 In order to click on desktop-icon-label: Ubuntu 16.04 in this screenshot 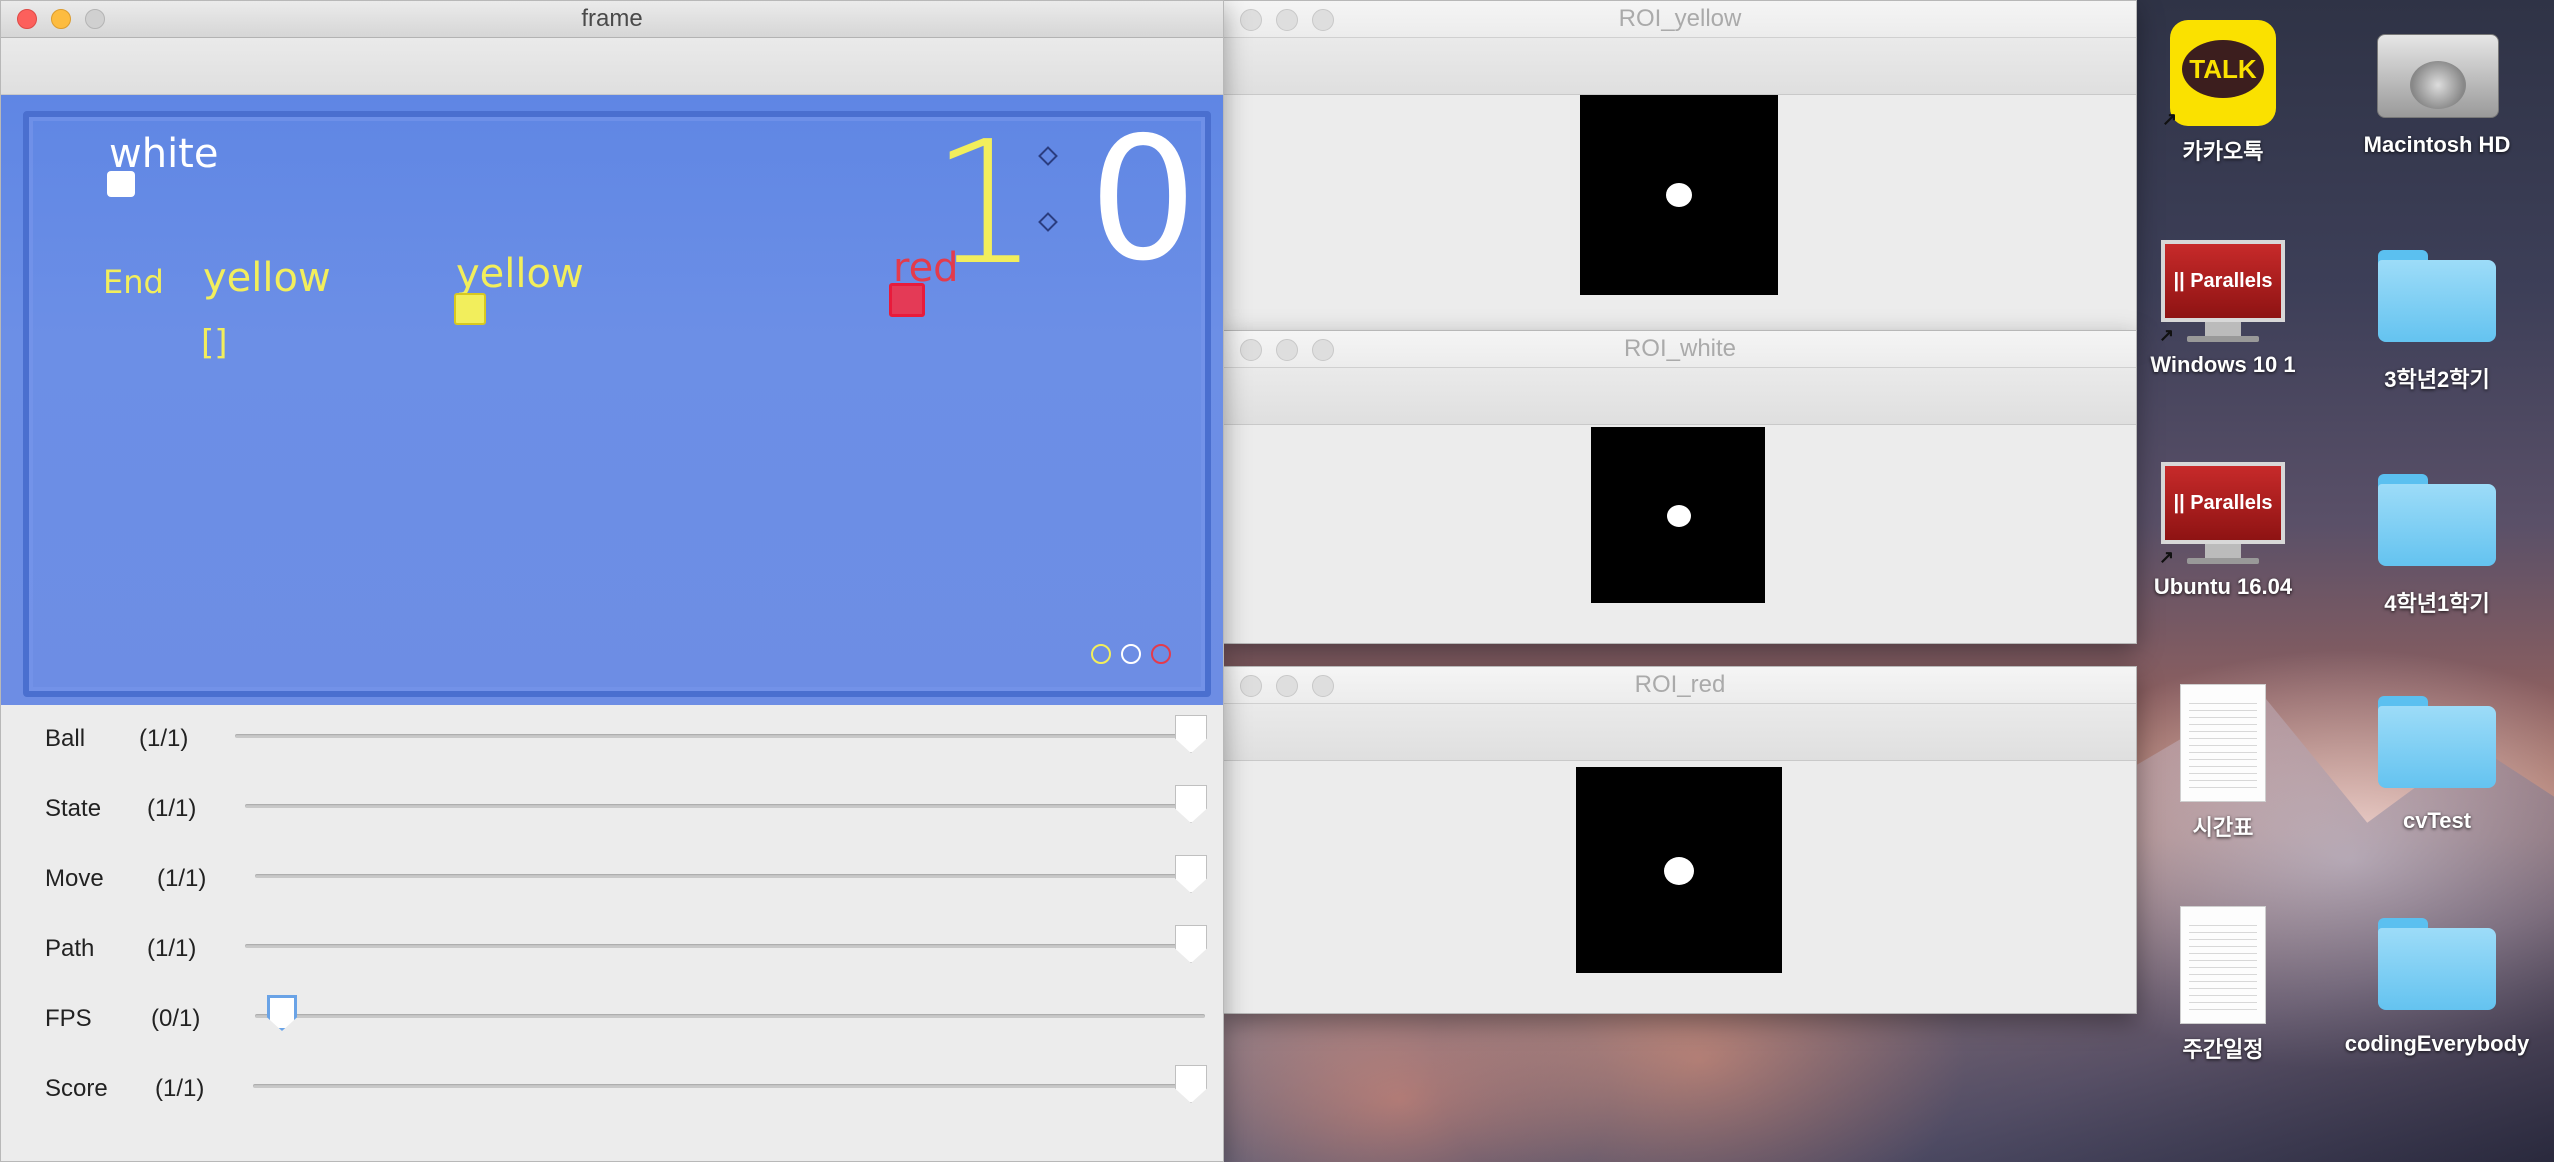, I will do `click(2223, 586)`.